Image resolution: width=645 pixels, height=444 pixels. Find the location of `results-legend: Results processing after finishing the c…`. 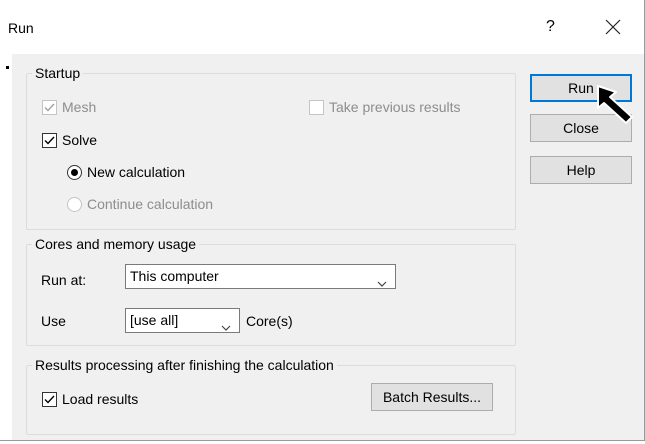

results-legend: Results processing after finishing the c… is located at coordinates (184, 365).